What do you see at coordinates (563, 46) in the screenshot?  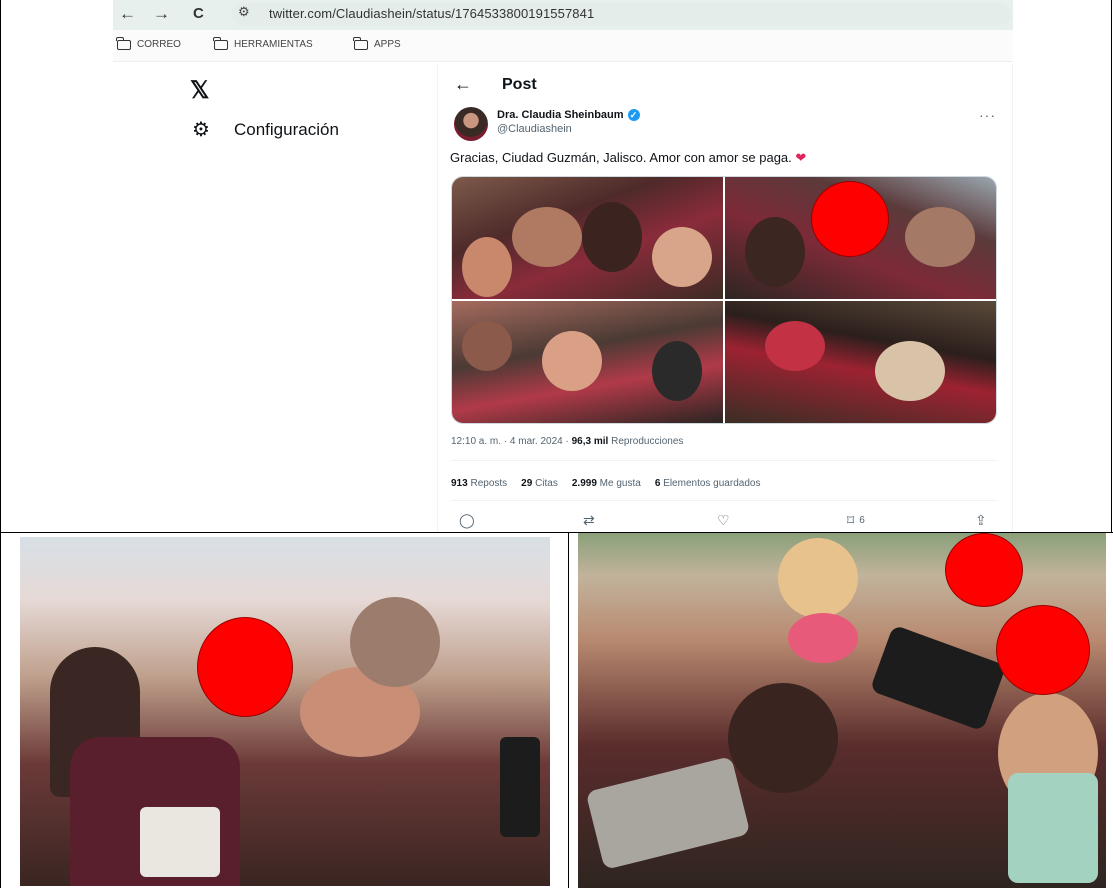 I see `bookmarks-bar: CORREO HERRAMIENTAS APPS` at bounding box center [563, 46].